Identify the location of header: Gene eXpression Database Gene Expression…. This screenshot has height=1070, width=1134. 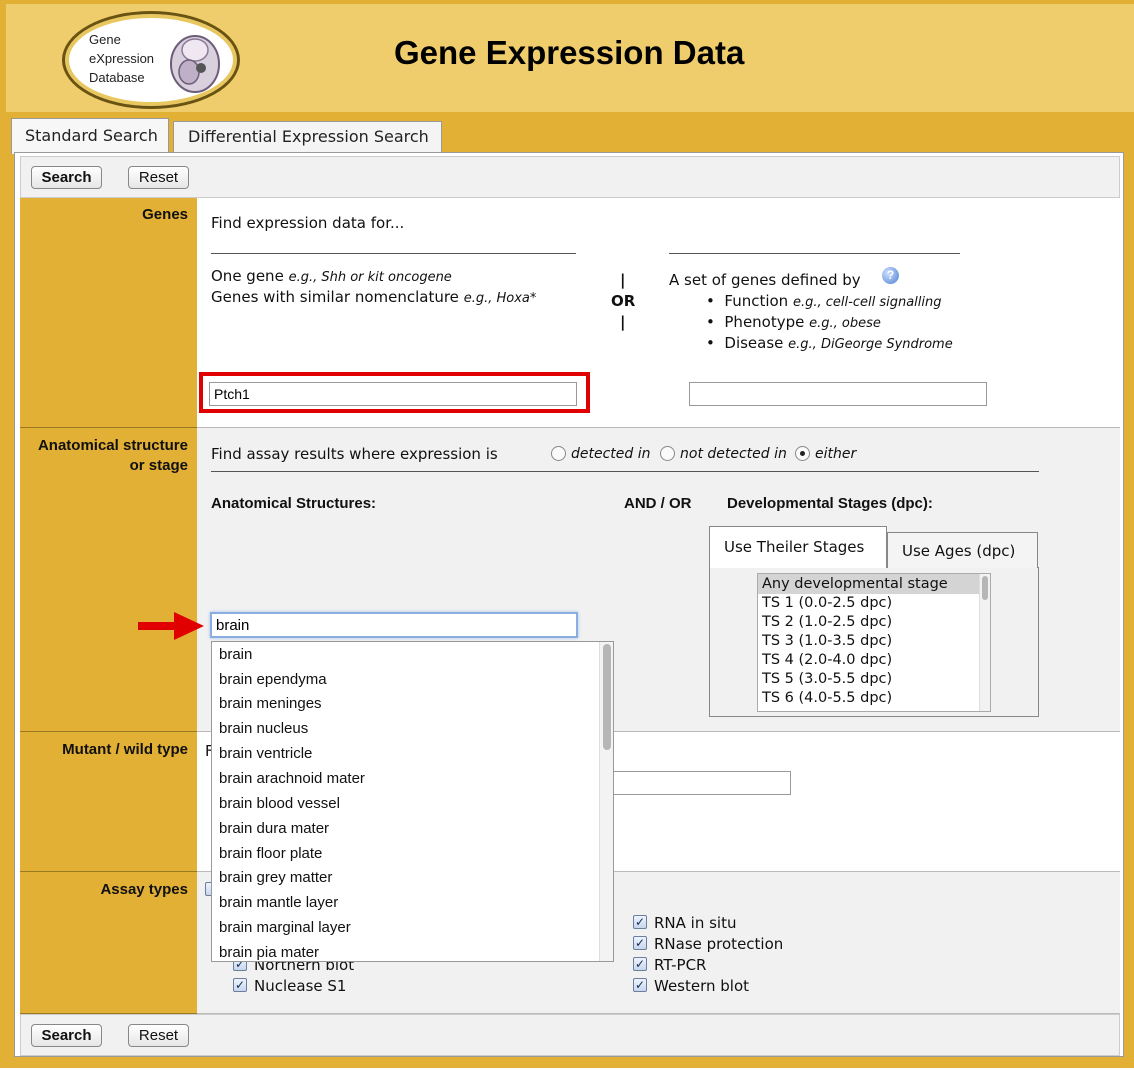
(570, 58).